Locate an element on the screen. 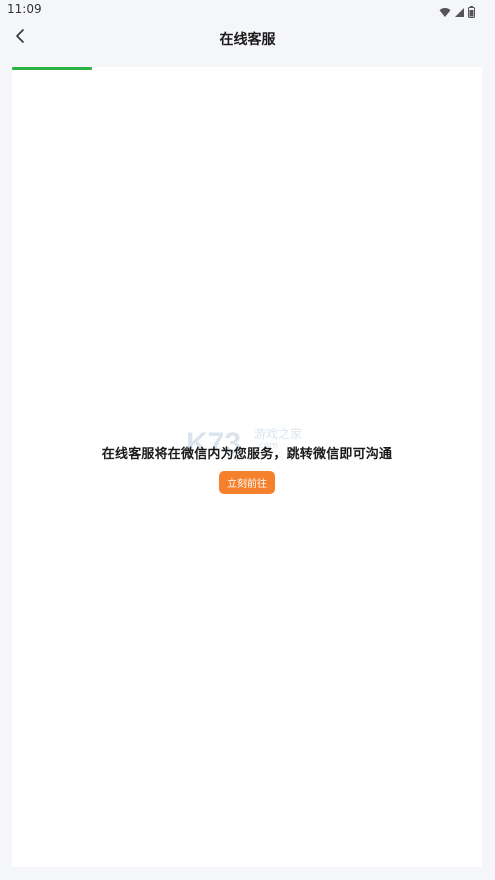 This screenshot has width=495, height=880. page-title: 在线客服 is located at coordinates (247, 40).